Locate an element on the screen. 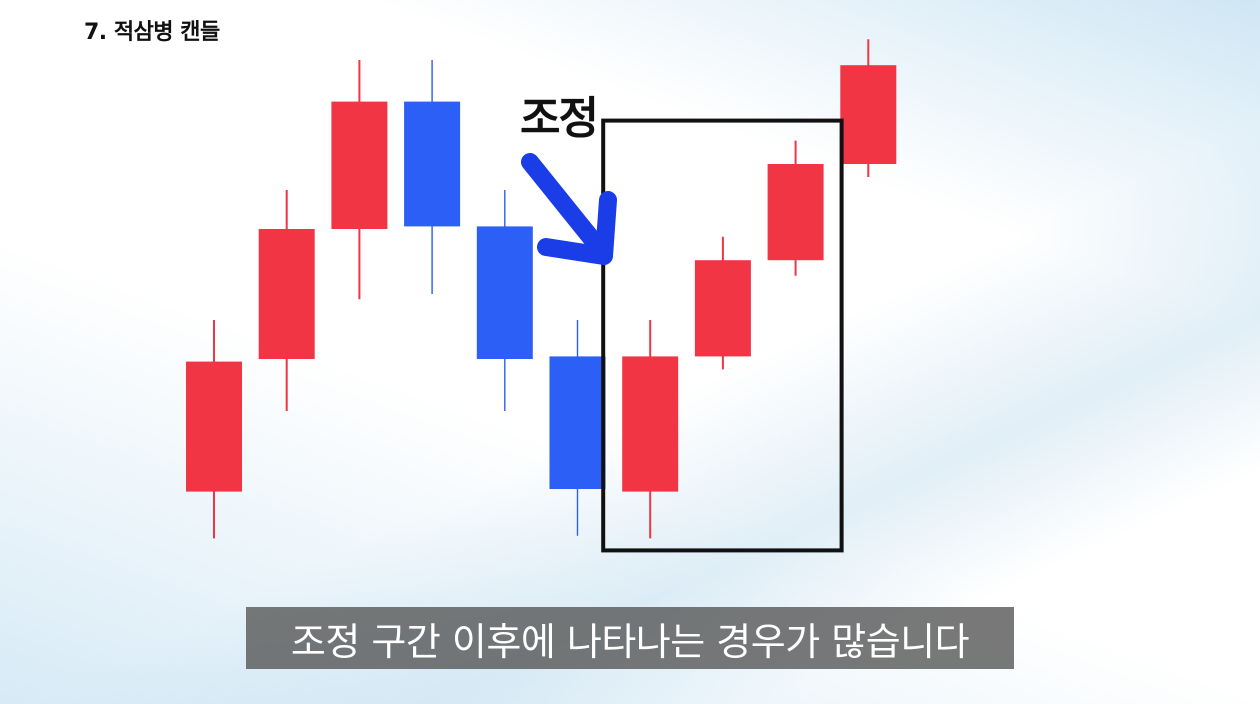 Image resolution: width=1260 pixels, height=704 pixels. subtitle-caption: 조정 구간 이후에 나타나는 경우가 많습니다 is located at coordinates (630, 638).